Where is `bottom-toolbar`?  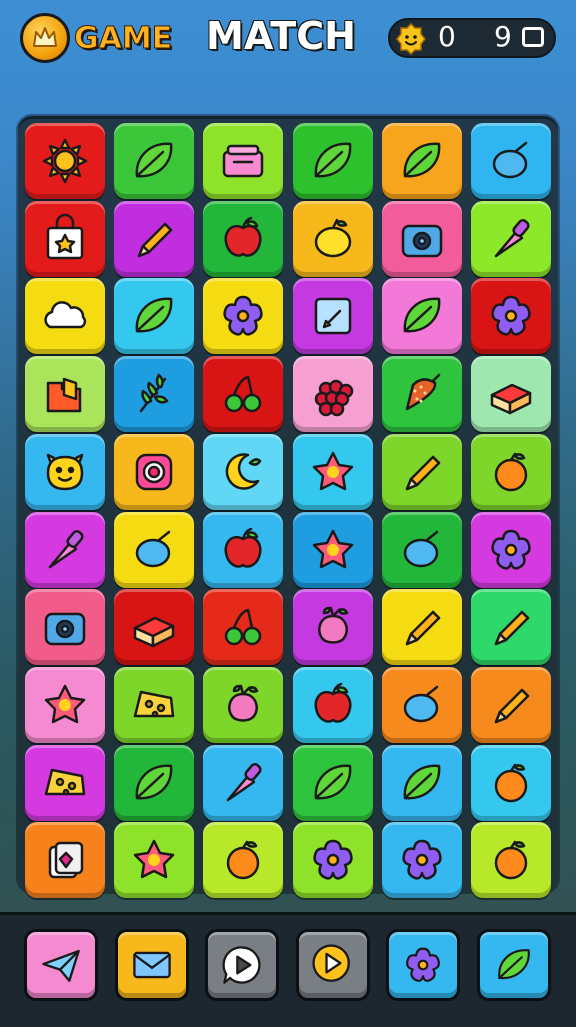 bottom-toolbar is located at coordinates (288, 969).